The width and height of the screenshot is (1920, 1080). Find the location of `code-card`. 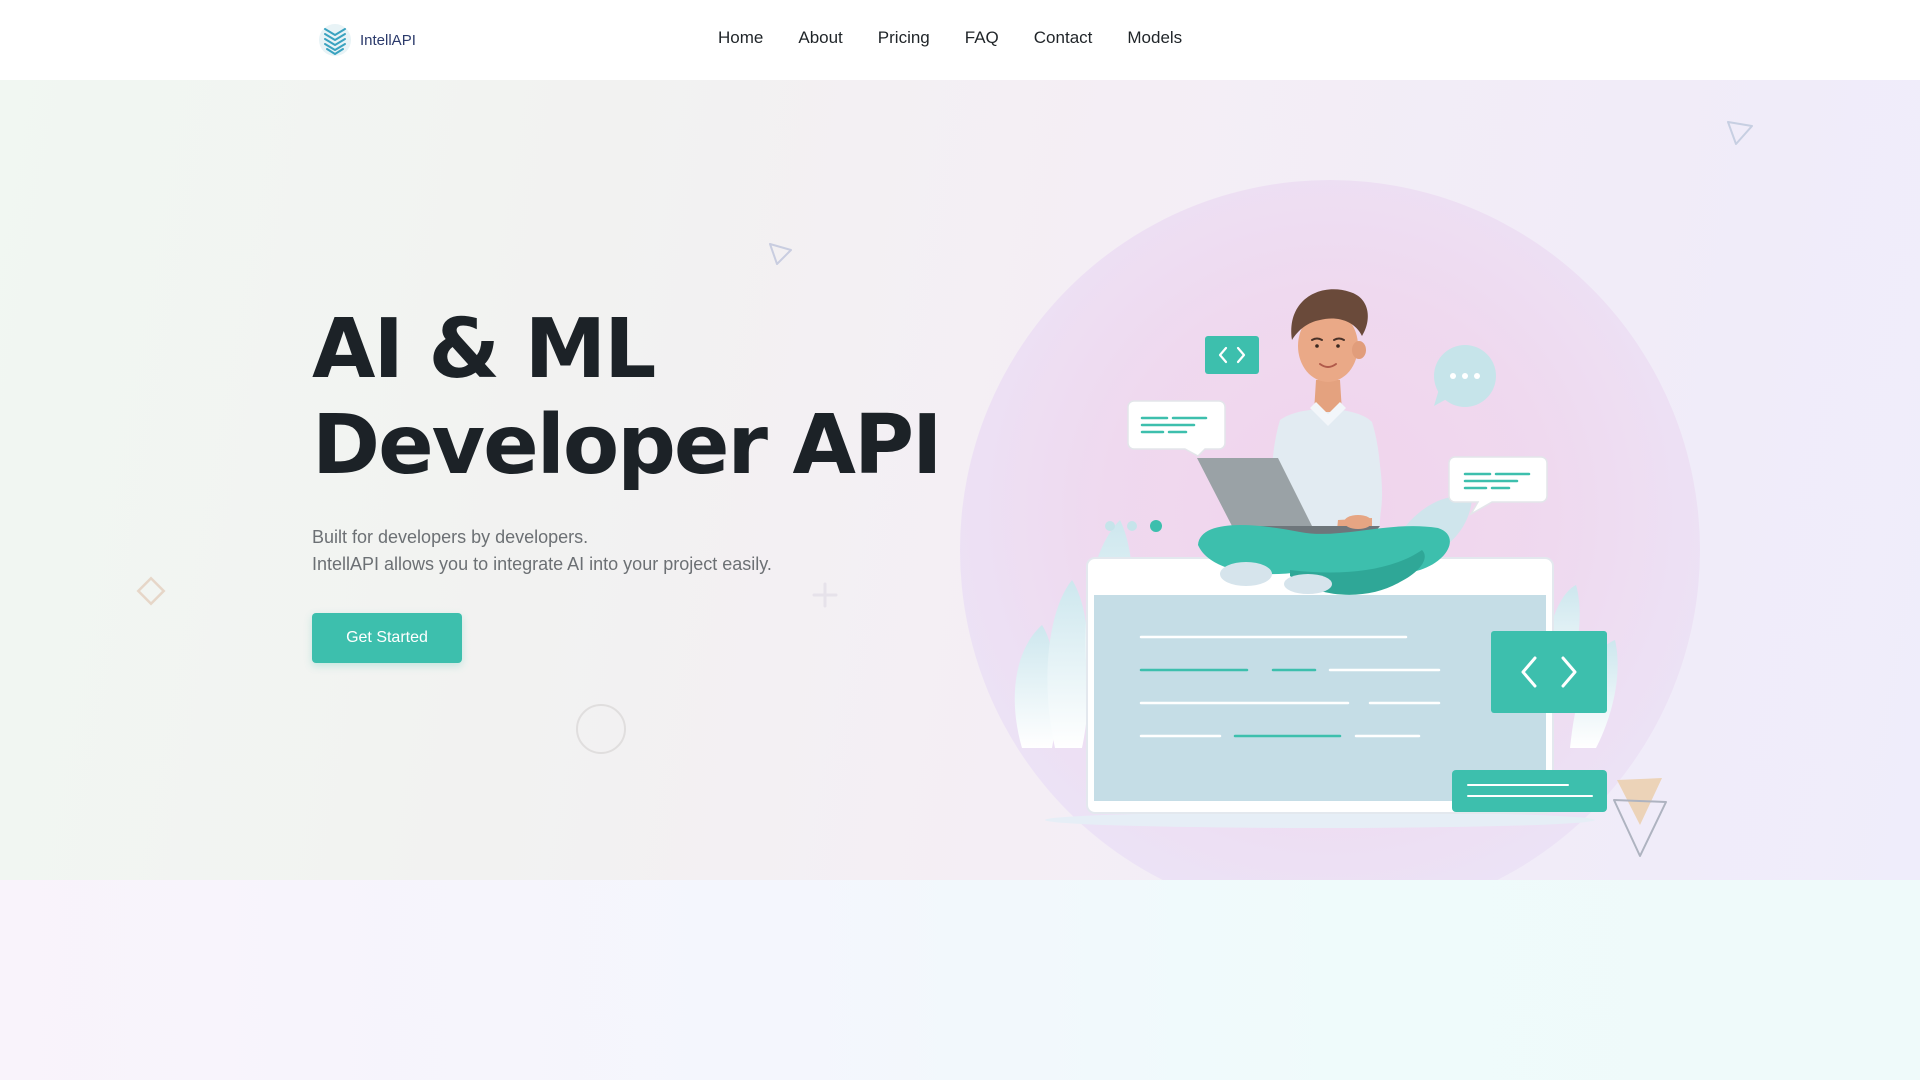

code-card is located at coordinates (1549, 672).